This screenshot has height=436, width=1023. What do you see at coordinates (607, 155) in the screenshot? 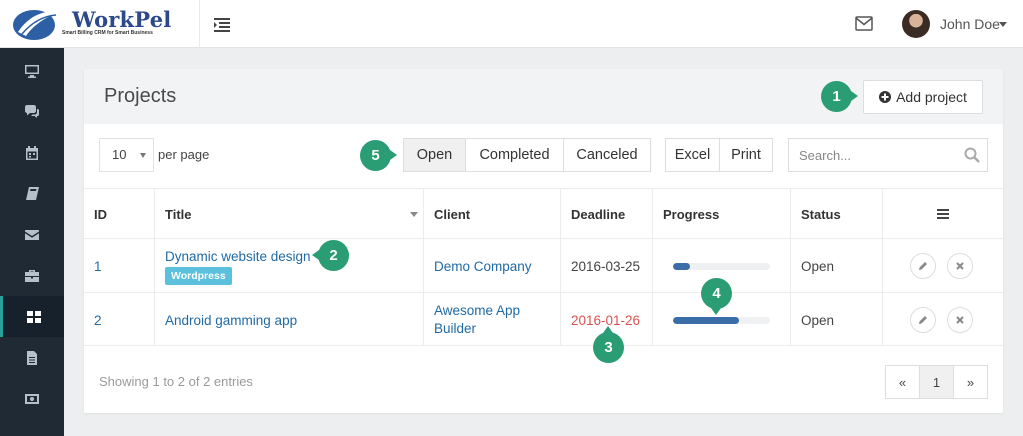
I see `filter-canceled-button: Canceled` at bounding box center [607, 155].